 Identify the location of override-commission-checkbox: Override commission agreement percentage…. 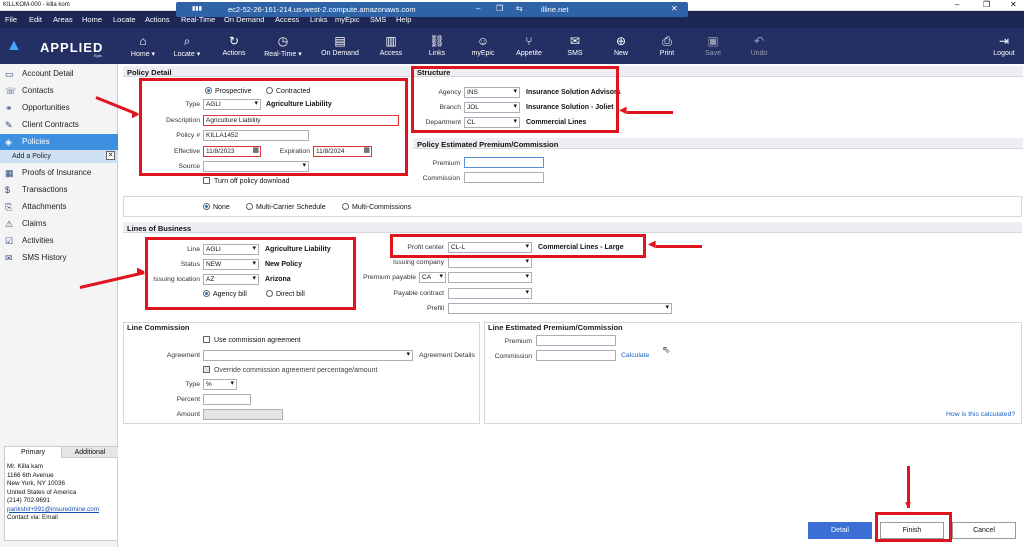
(290, 370).